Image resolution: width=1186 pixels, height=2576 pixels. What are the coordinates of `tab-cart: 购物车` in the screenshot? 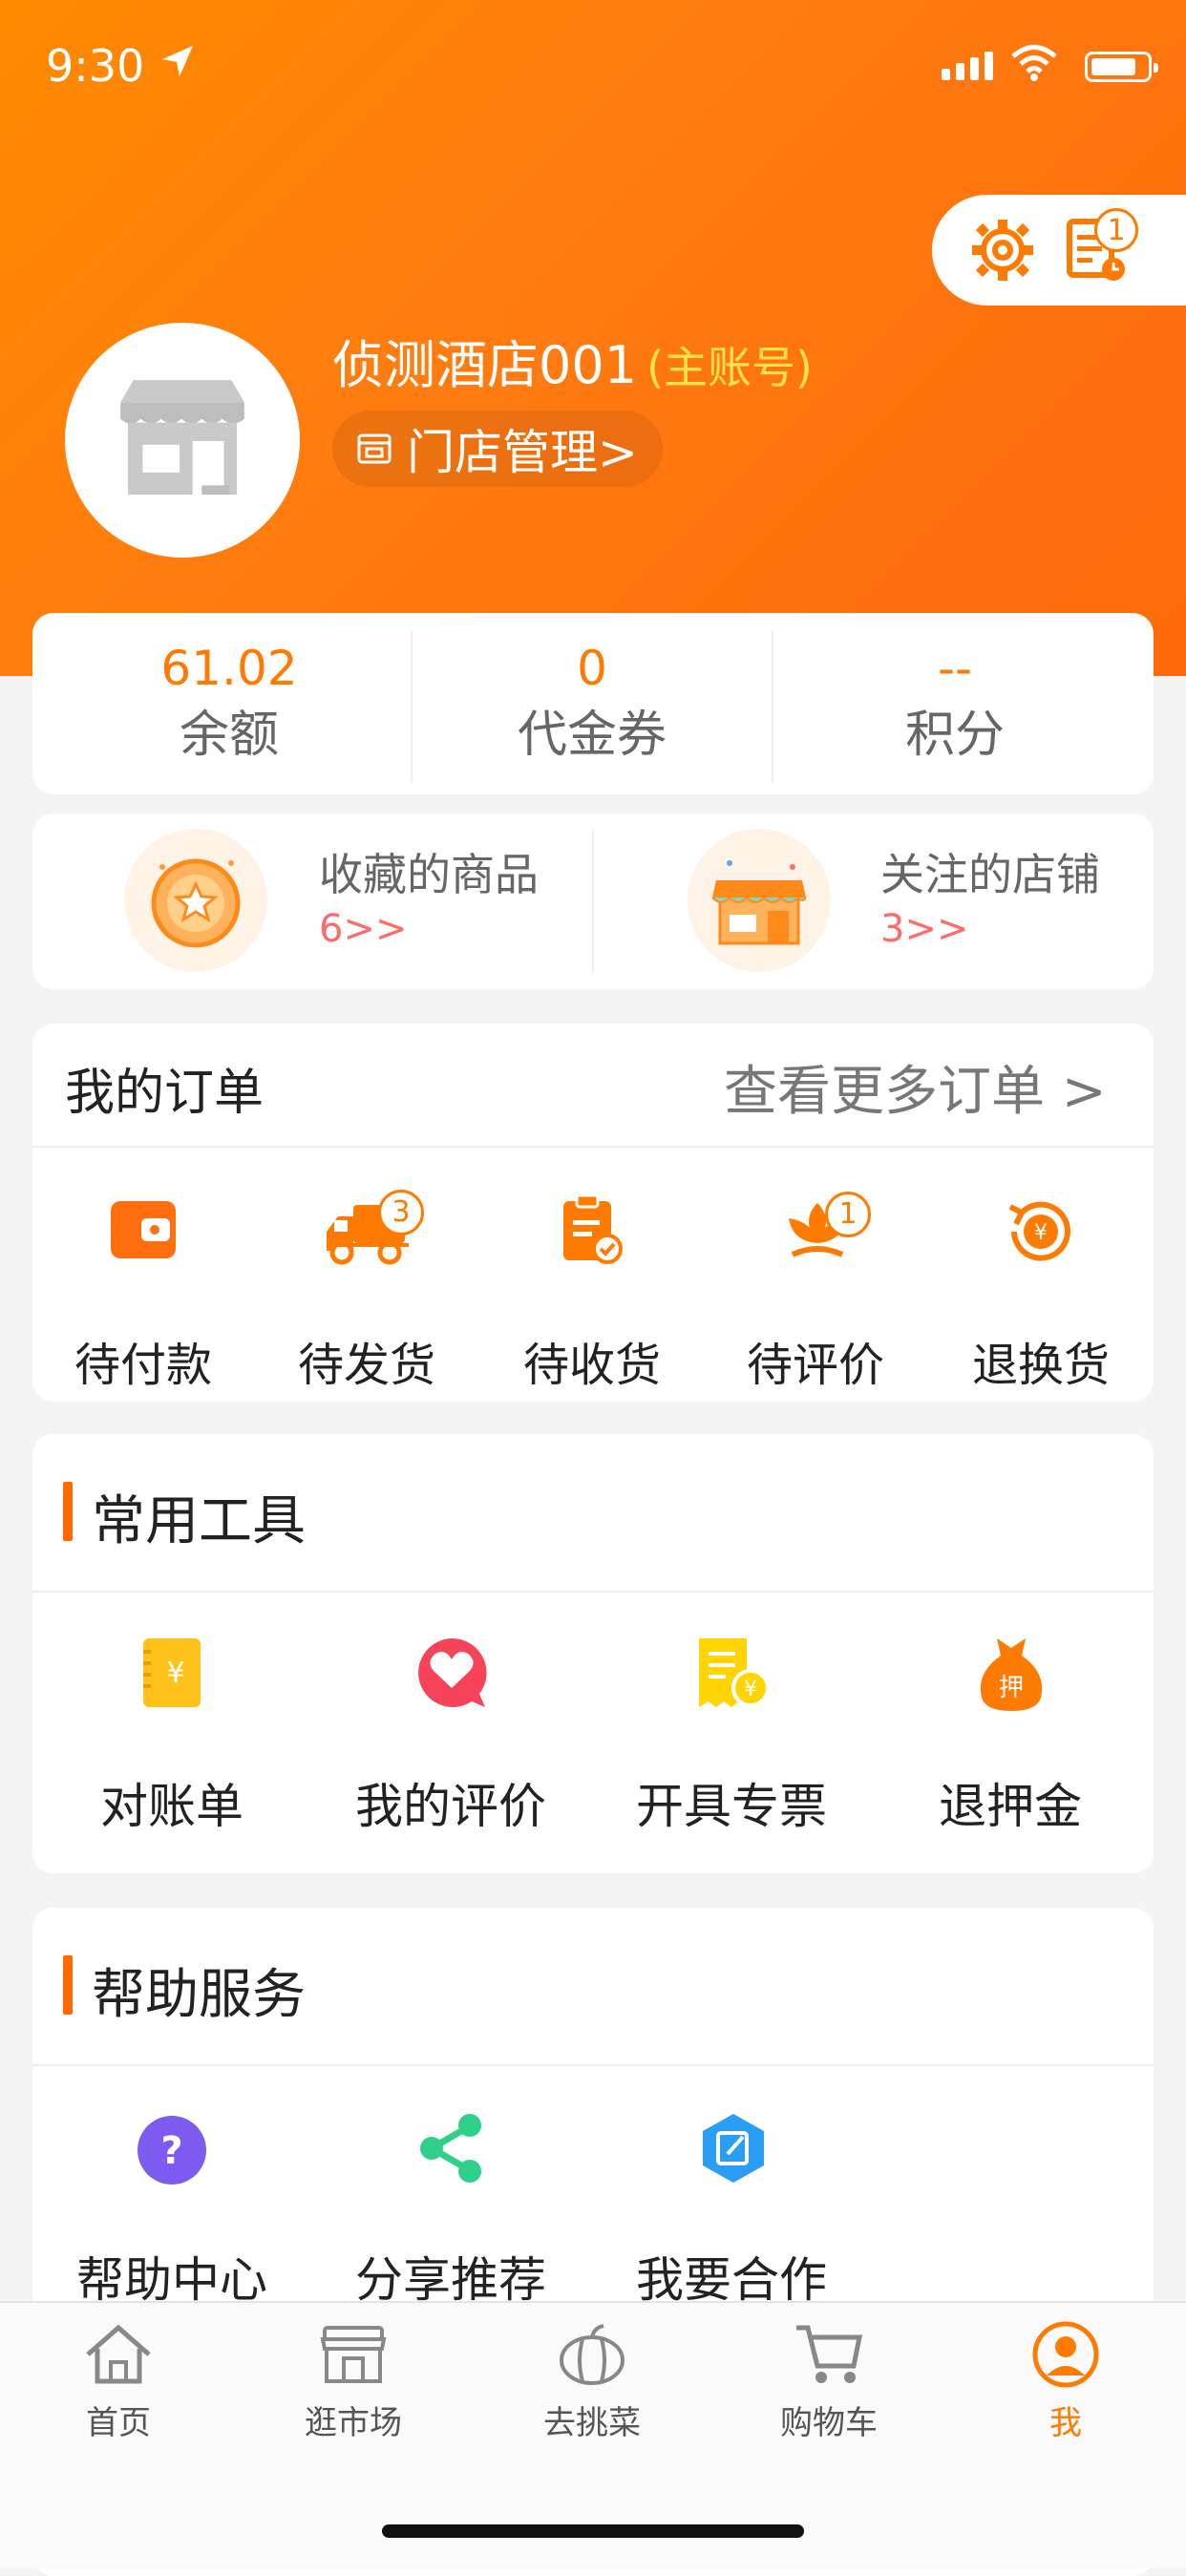 It's located at (828, 2381).